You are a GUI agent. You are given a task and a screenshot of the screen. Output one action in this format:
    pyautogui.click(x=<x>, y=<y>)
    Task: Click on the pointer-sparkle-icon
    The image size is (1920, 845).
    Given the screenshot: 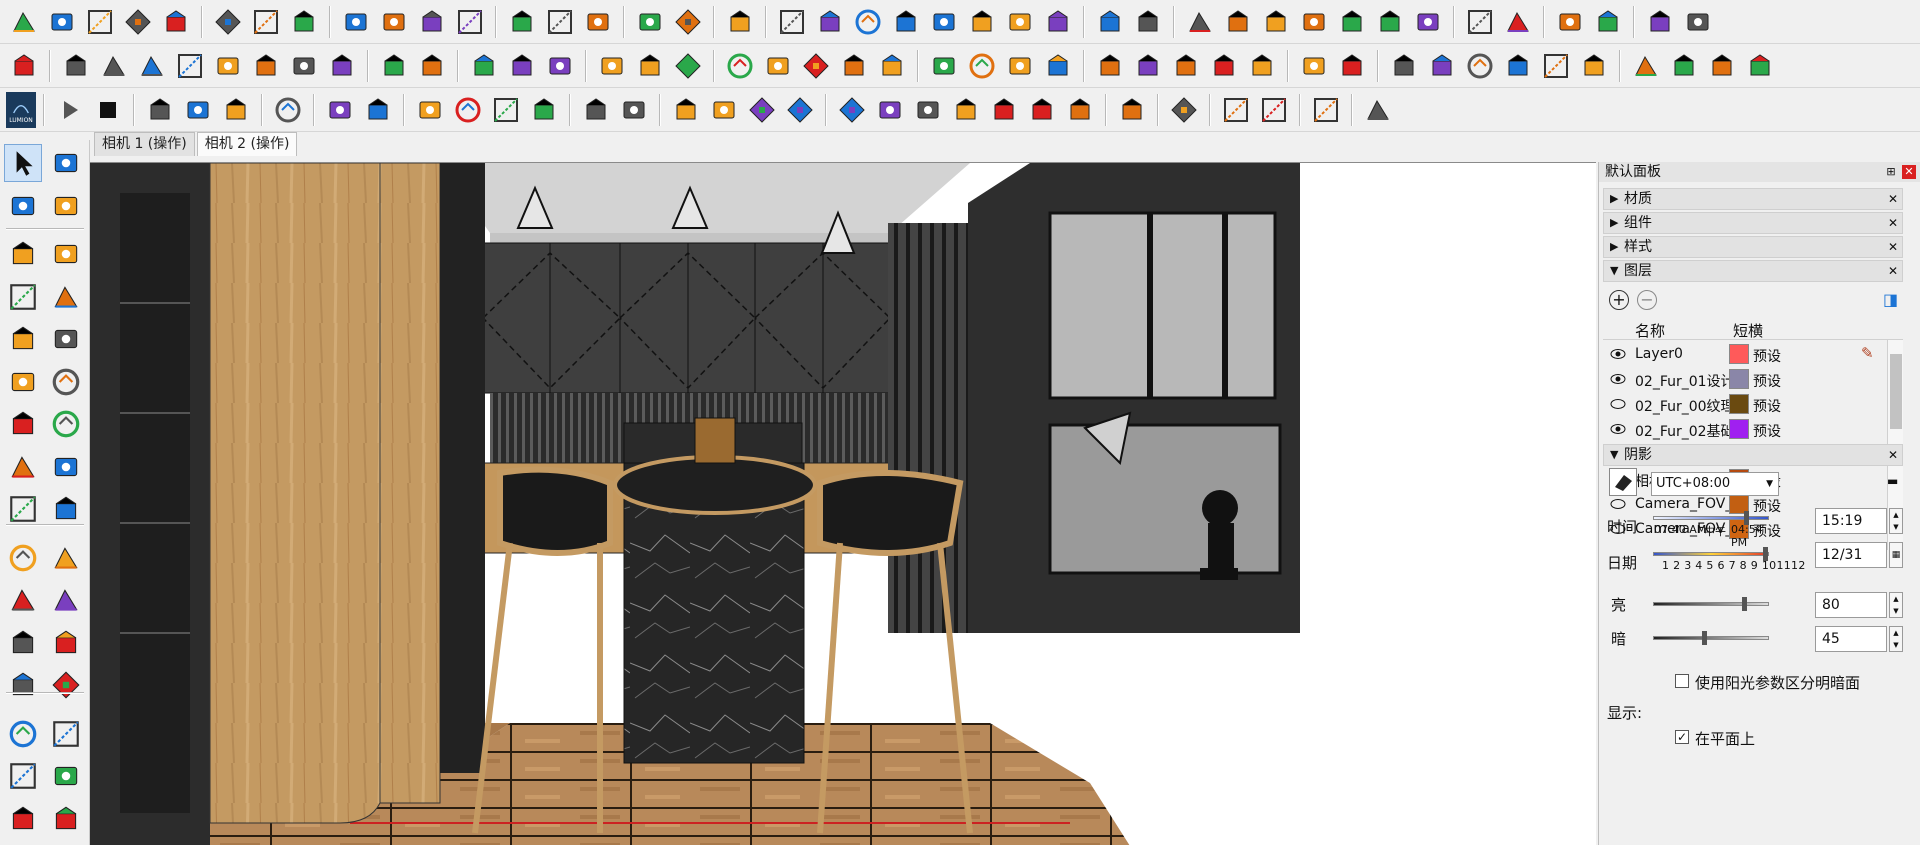 What is the action you would take?
    pyautogui.click(x=378, y=110)
    